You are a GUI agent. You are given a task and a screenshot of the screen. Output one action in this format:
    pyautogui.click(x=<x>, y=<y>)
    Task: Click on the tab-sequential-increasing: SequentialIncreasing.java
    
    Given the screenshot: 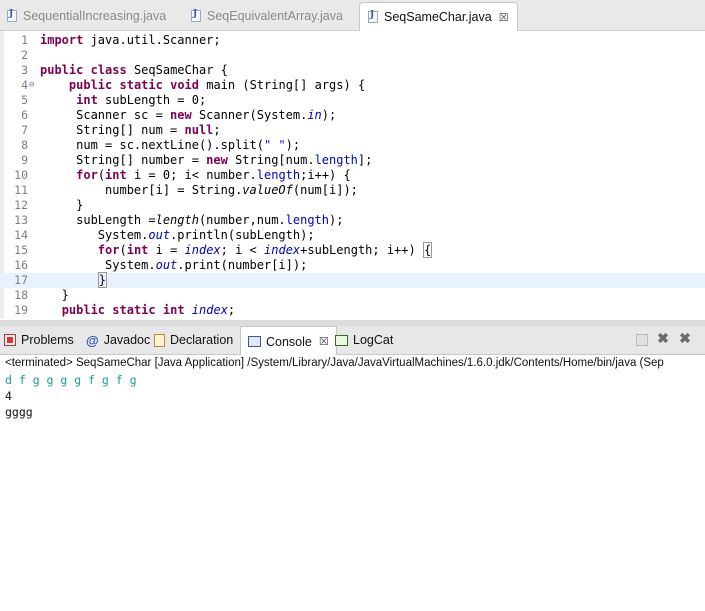 What is the action you would take?
    pyautogui.click(x=86, y=15)
    